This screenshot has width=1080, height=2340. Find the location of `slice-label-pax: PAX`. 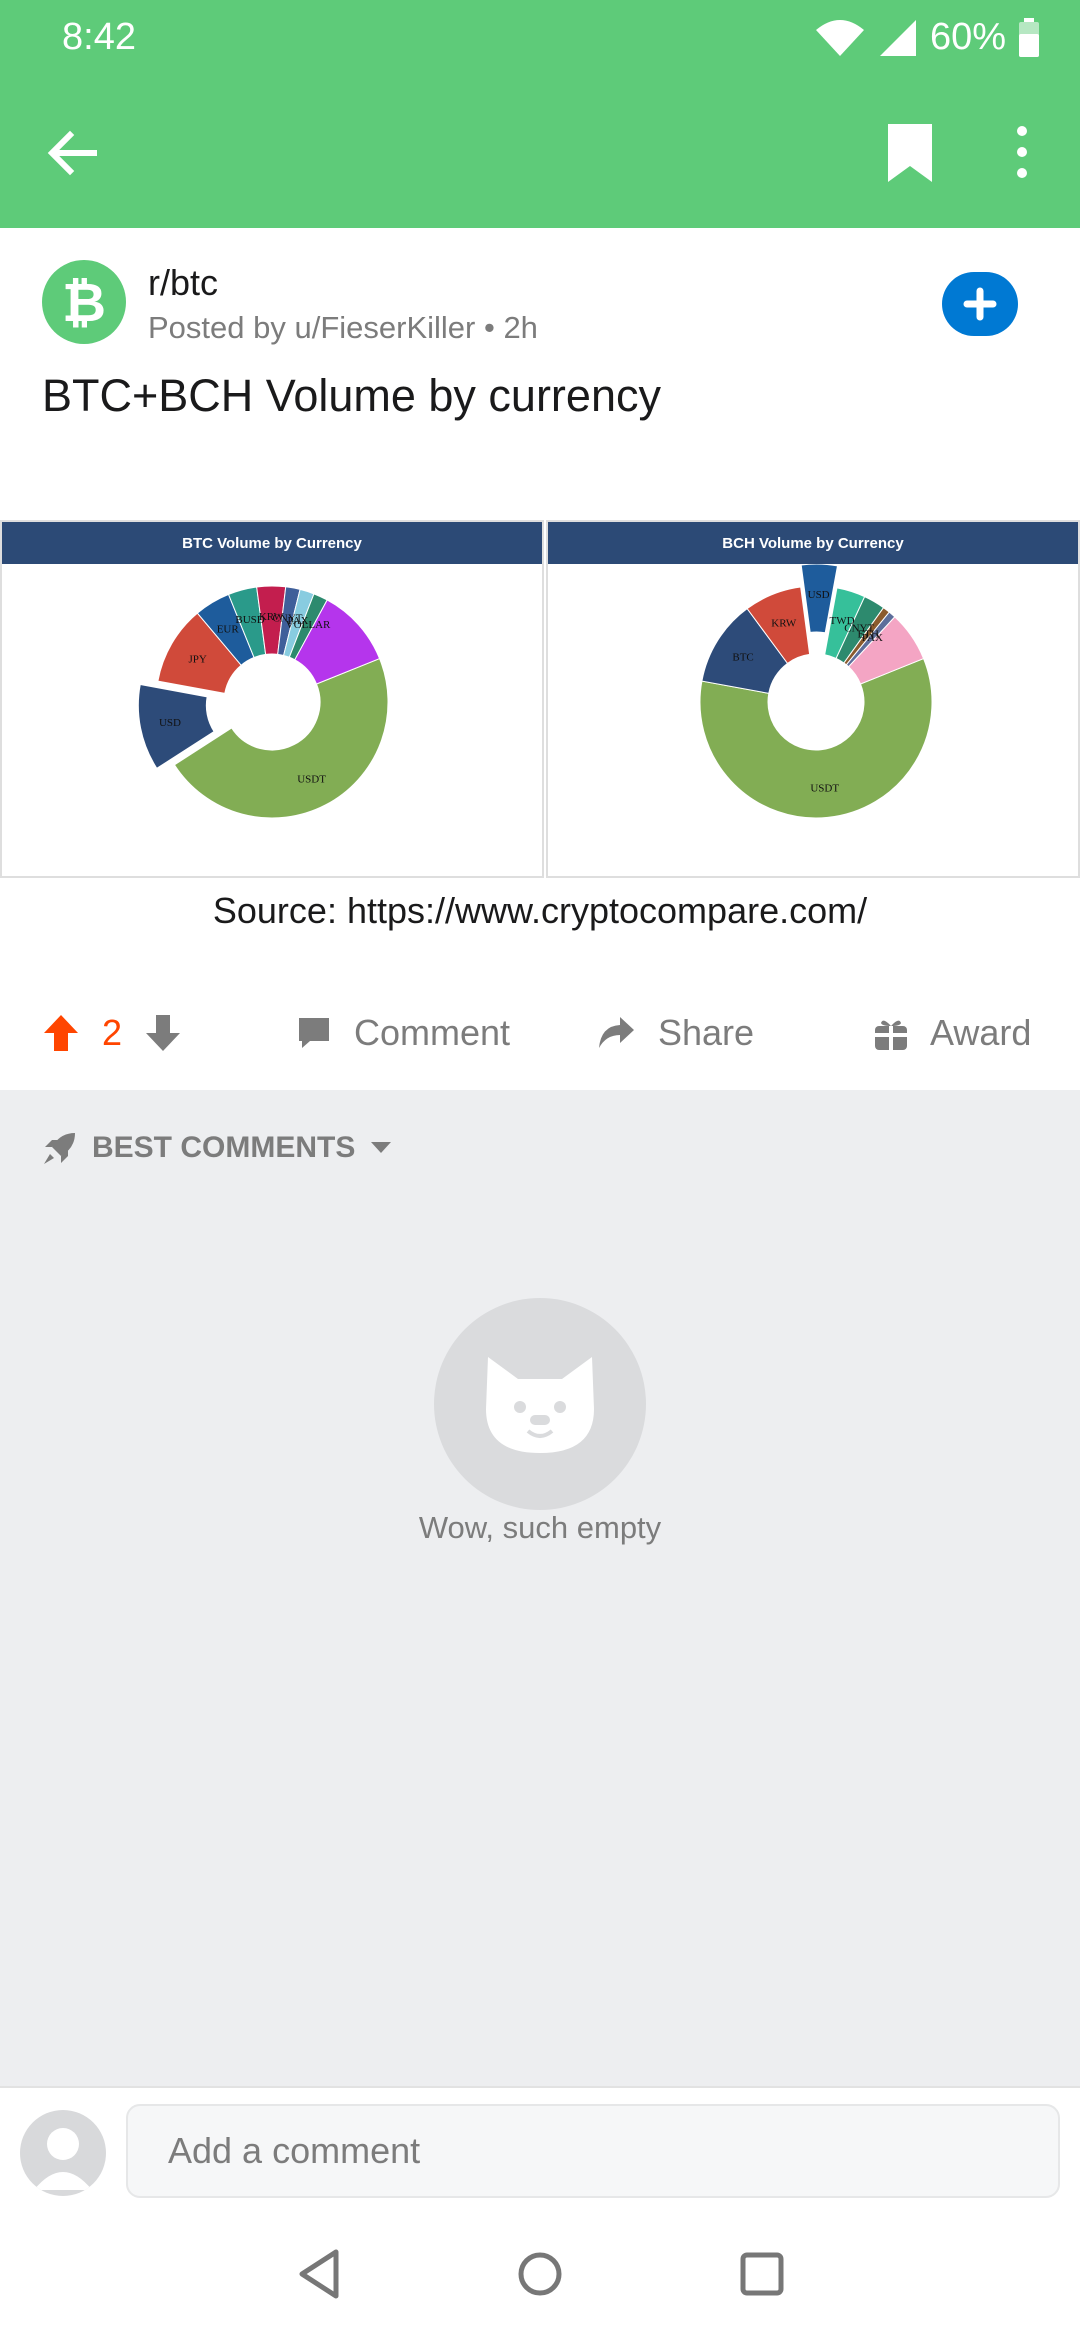

slice-label-pax: PAX is located at coordinates (872, 638).